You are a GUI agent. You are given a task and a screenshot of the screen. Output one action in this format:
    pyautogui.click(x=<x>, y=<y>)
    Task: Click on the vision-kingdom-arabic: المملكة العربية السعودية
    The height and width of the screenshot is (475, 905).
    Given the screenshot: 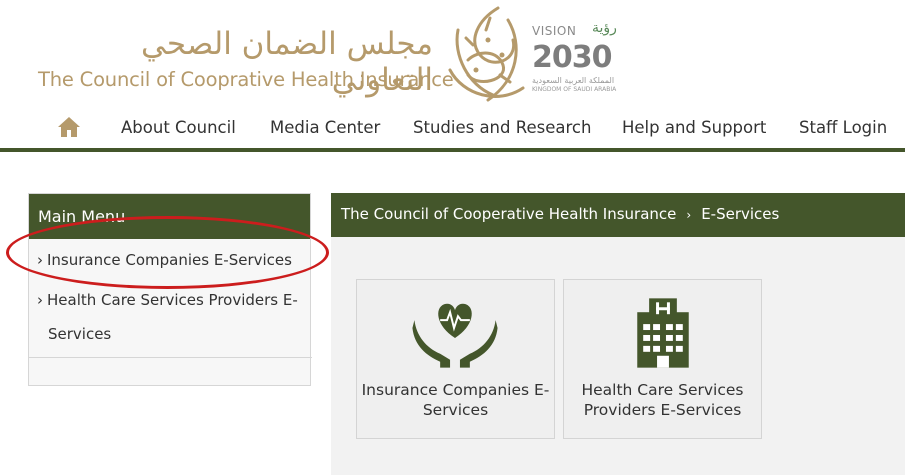 What is the action you would take?
    pyautogui.click(x=573, y=80)
    